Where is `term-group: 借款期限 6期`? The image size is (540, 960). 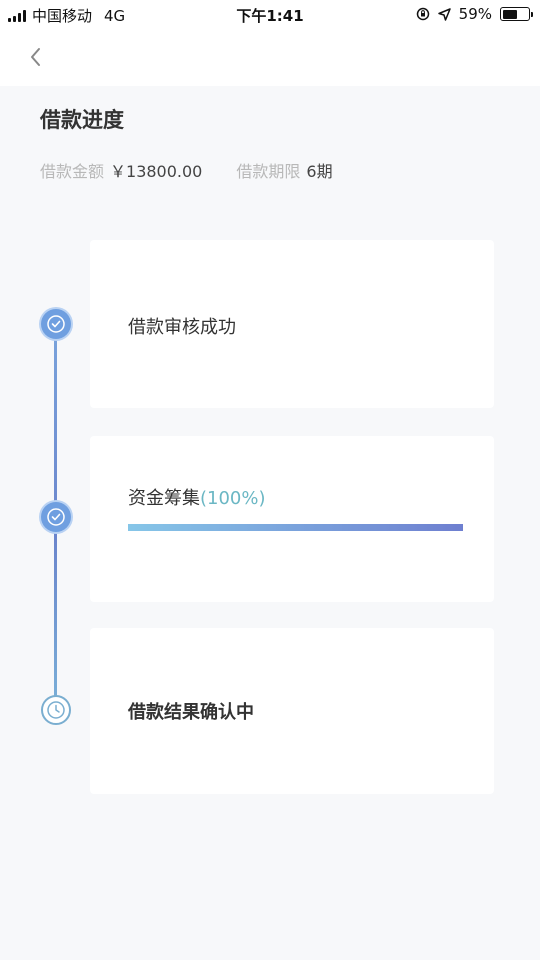
term-group: 借款期限 6期 is located at coordinates (284, 170).